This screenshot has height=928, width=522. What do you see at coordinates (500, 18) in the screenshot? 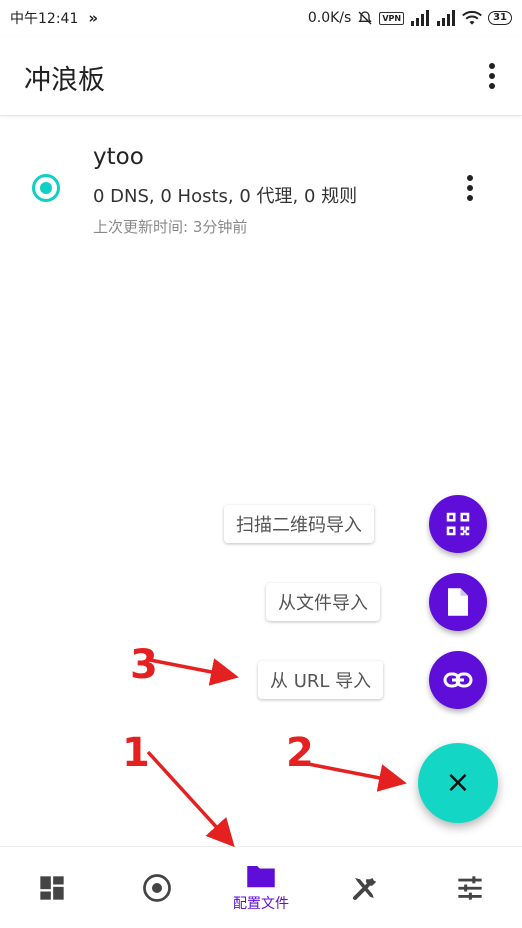
I see `battery-indicator: 31` at bounding box center [500, 18].